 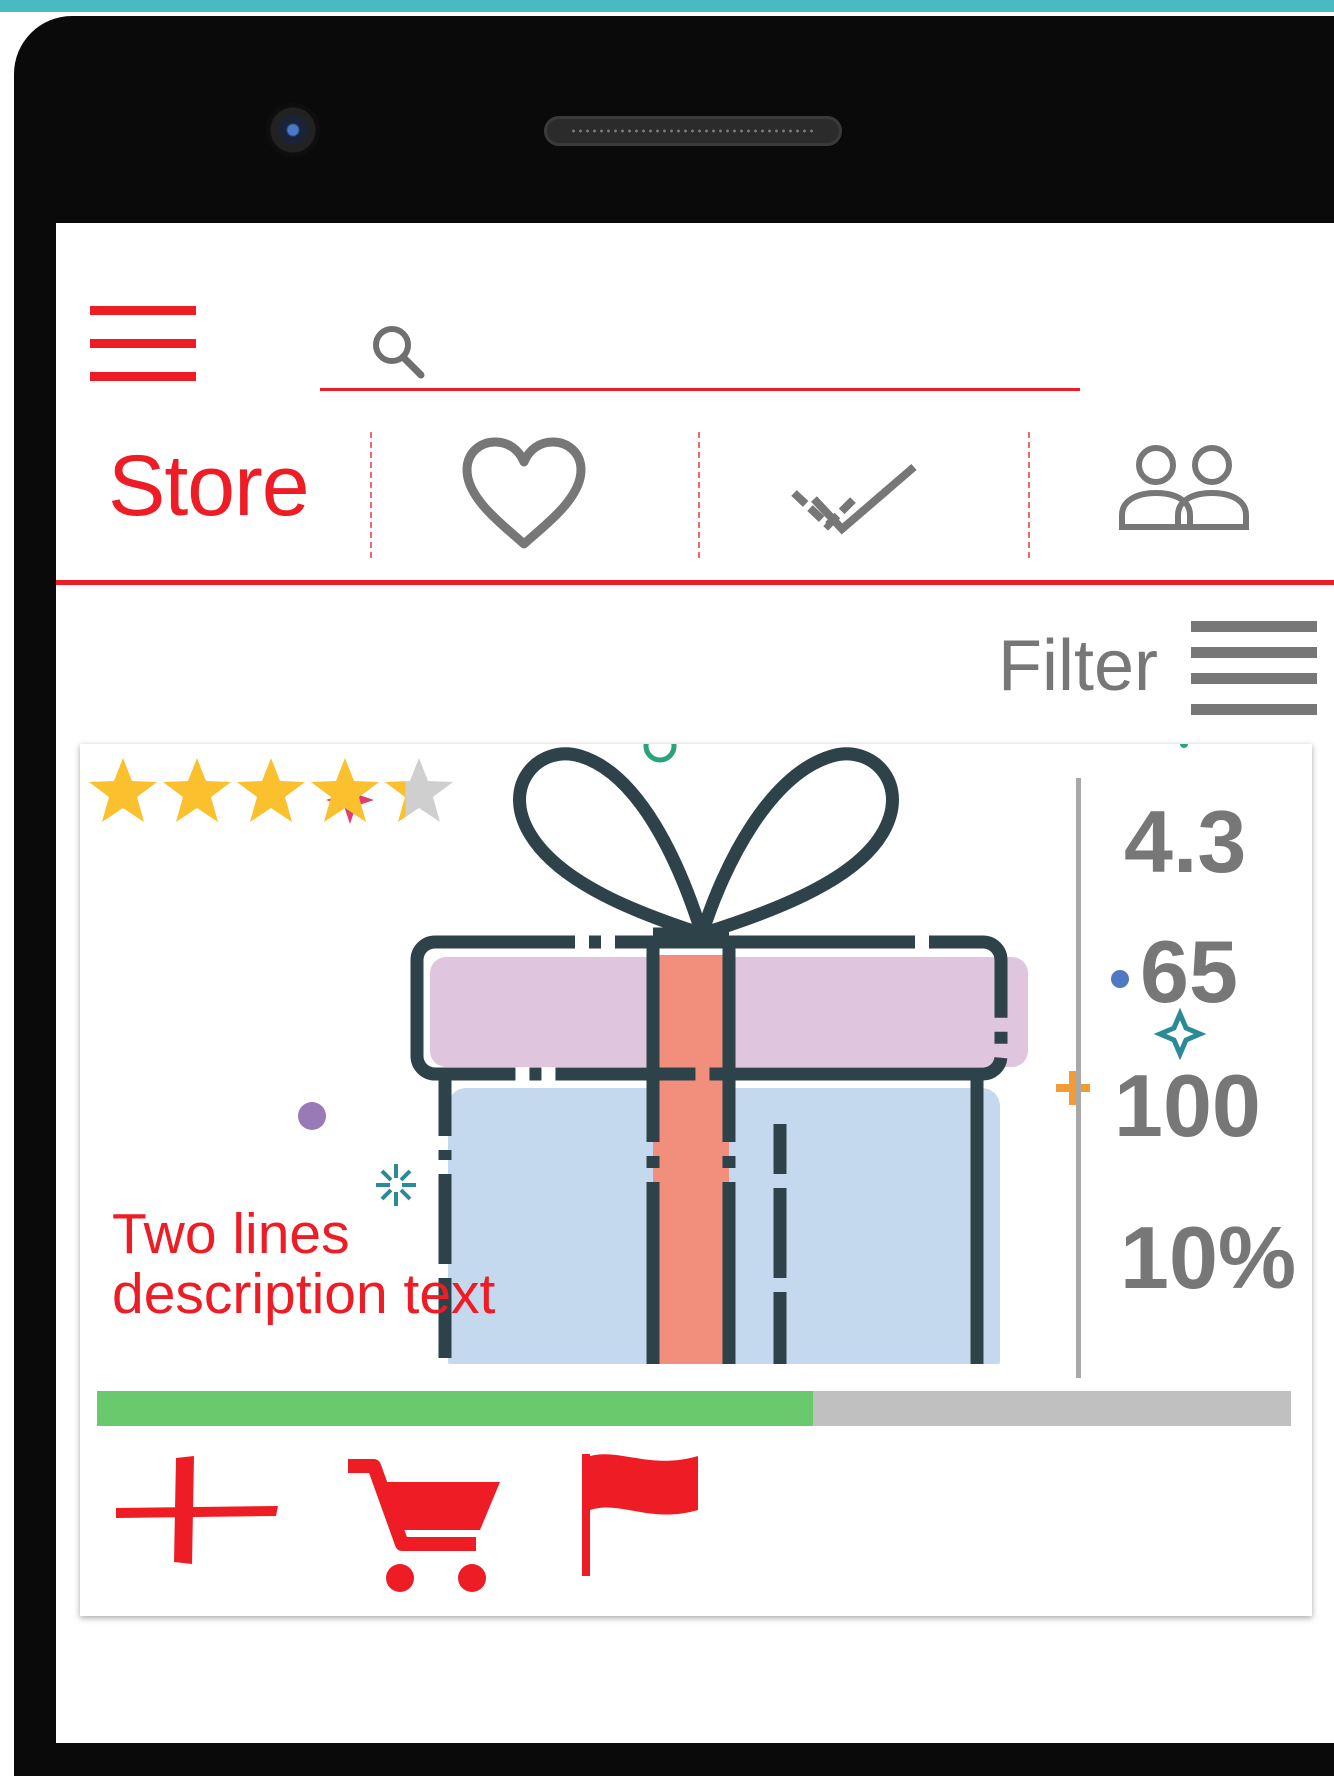 I want to click on product-description: Two lines description text, so click(x=304, y=1264).